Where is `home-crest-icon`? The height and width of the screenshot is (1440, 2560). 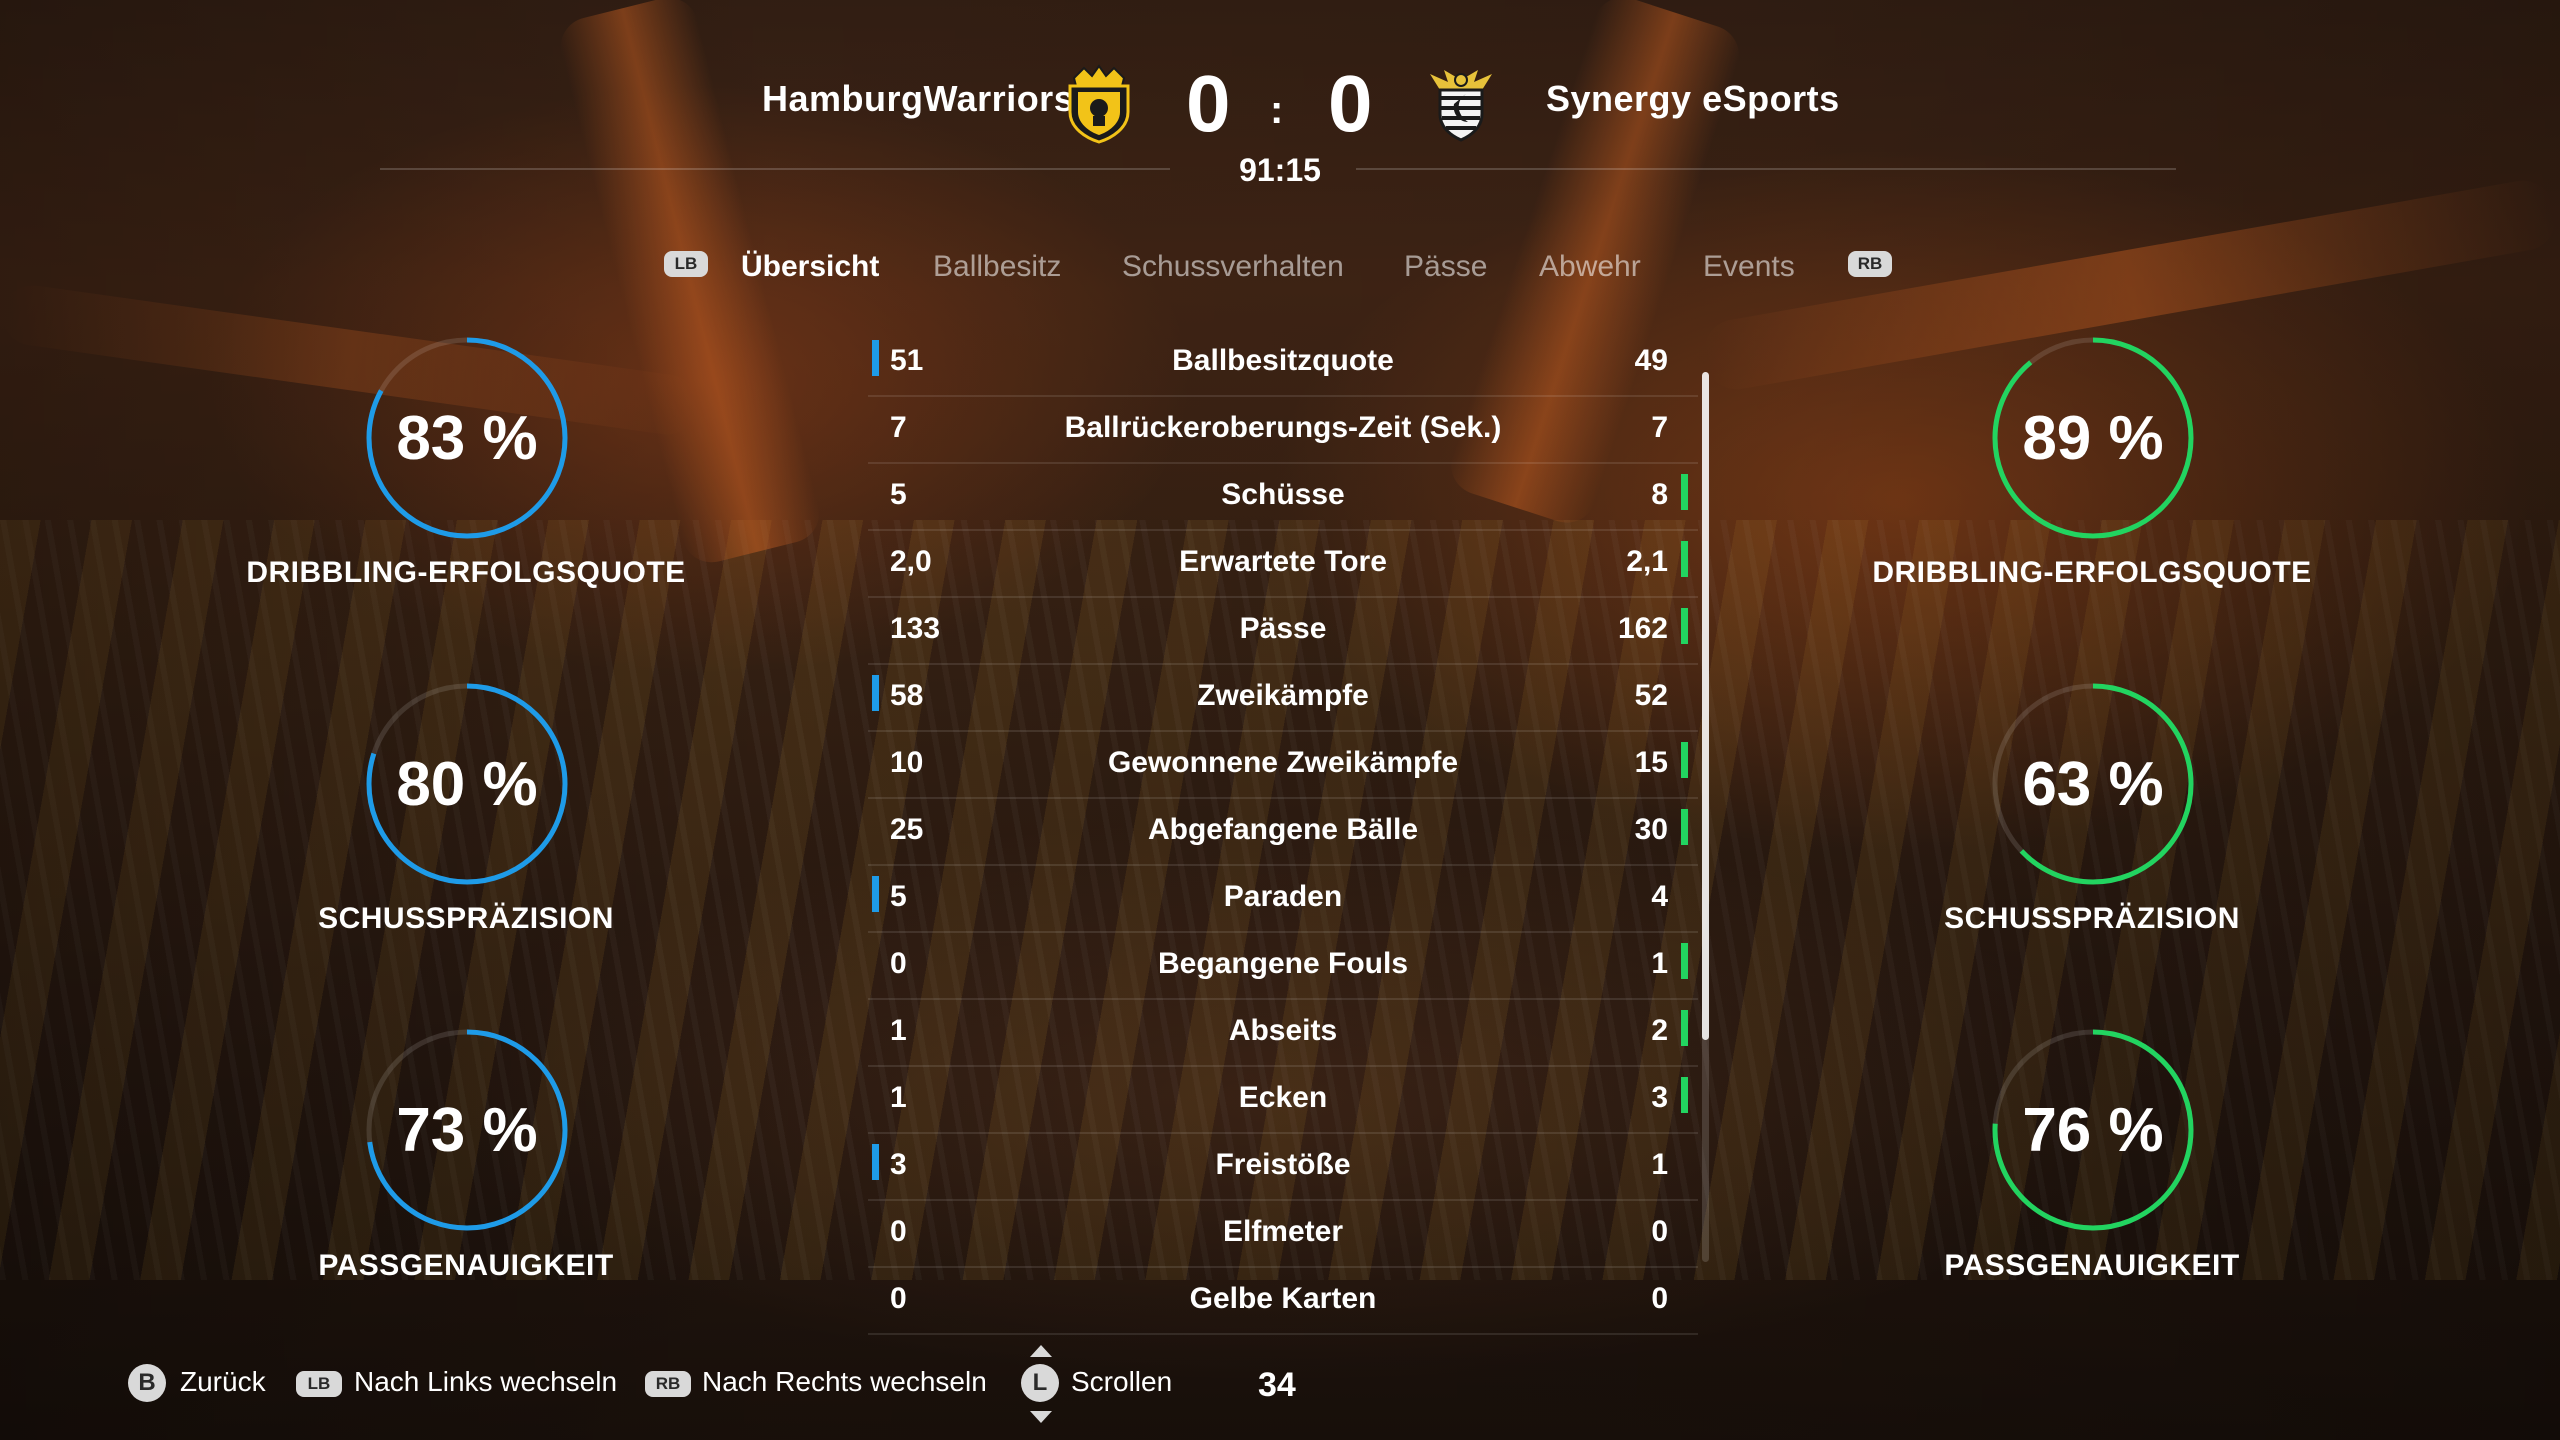 home-crest-icon is located at coordinates (1099, 104).